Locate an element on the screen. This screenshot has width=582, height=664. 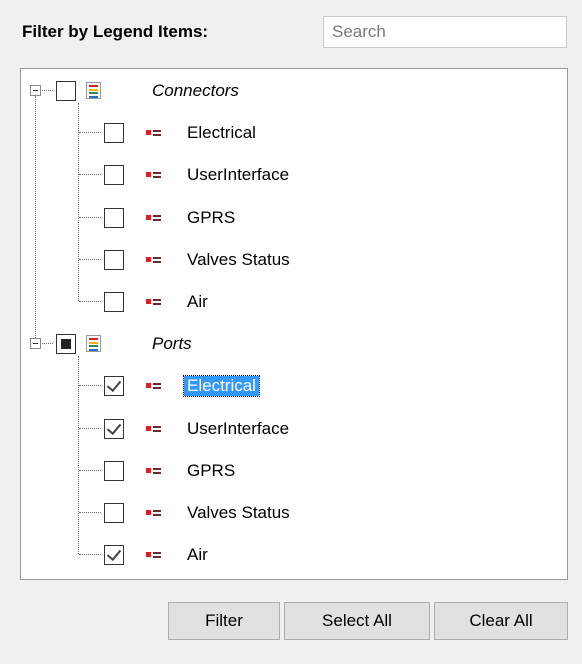
filter-legend-label: Filter by Legend Items: is located at coordinates (115, 31).